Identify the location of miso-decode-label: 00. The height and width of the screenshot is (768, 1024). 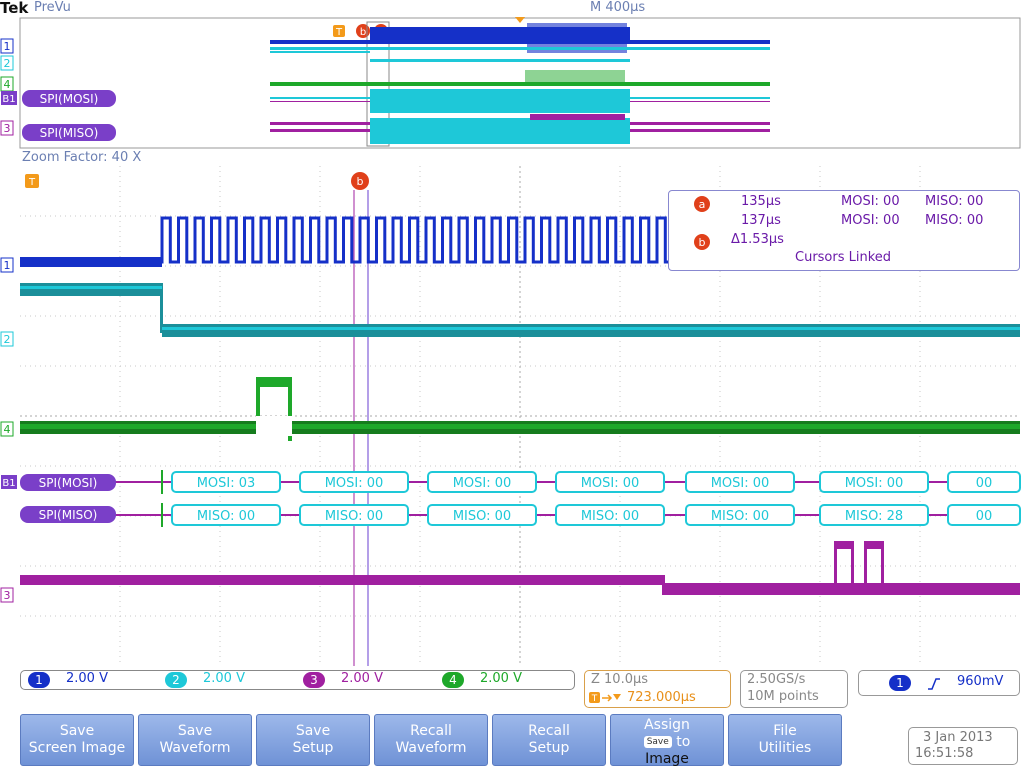
(984, 516).